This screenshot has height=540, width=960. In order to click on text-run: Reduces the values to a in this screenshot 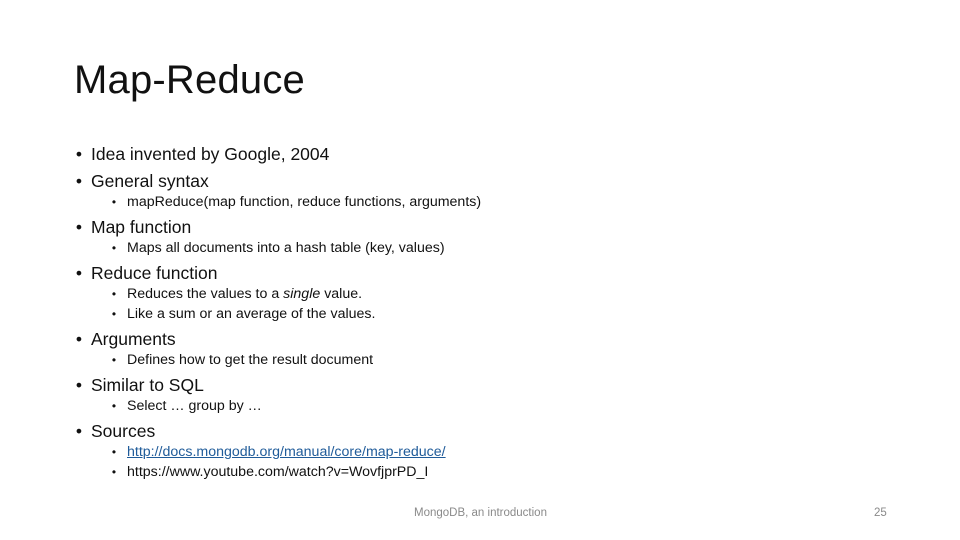, I will do `click(205, 294)`.